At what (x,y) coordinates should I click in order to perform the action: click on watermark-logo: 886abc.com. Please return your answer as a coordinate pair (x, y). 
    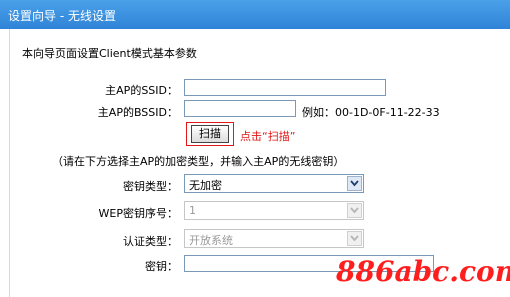
    Looking at the image, I should click on (423, 271).